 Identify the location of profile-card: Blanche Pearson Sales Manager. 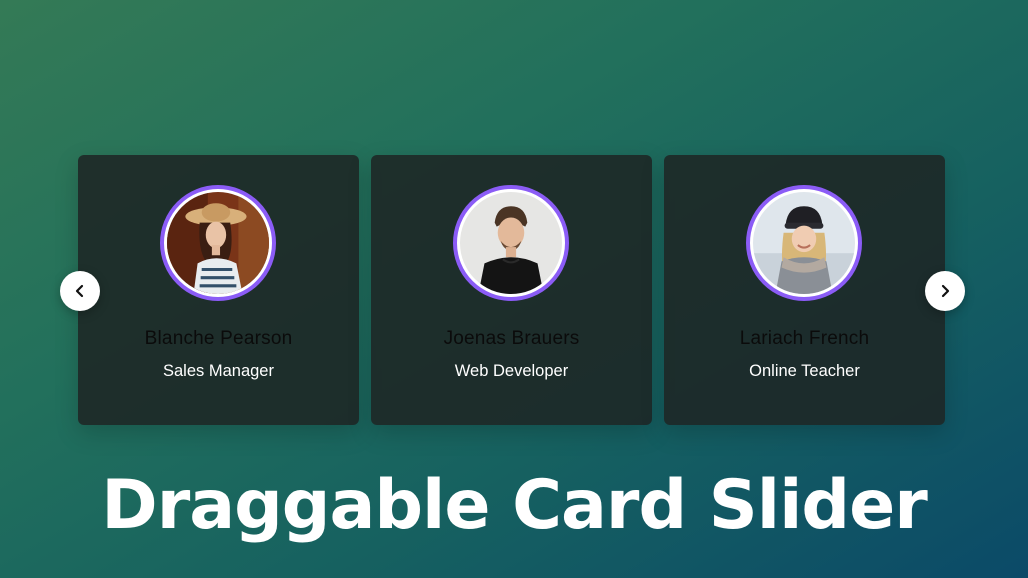
(218, 290).